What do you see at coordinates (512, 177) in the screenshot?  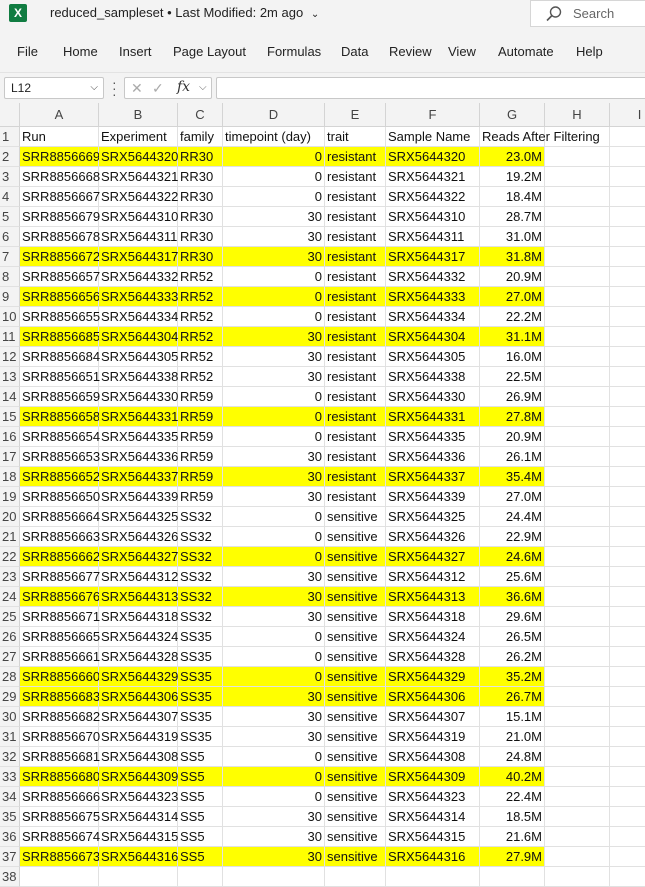 I see `cell: 19.2M` at bounding box center [512, 177].